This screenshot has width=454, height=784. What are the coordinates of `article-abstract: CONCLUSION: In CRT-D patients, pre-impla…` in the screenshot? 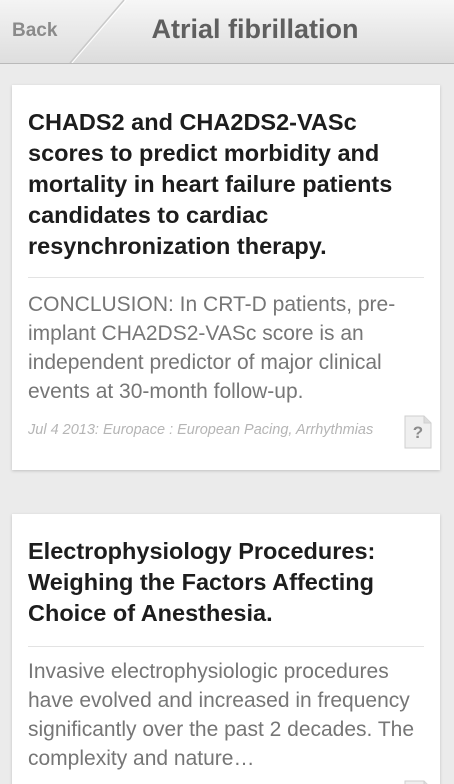 It's located at (212, 348).